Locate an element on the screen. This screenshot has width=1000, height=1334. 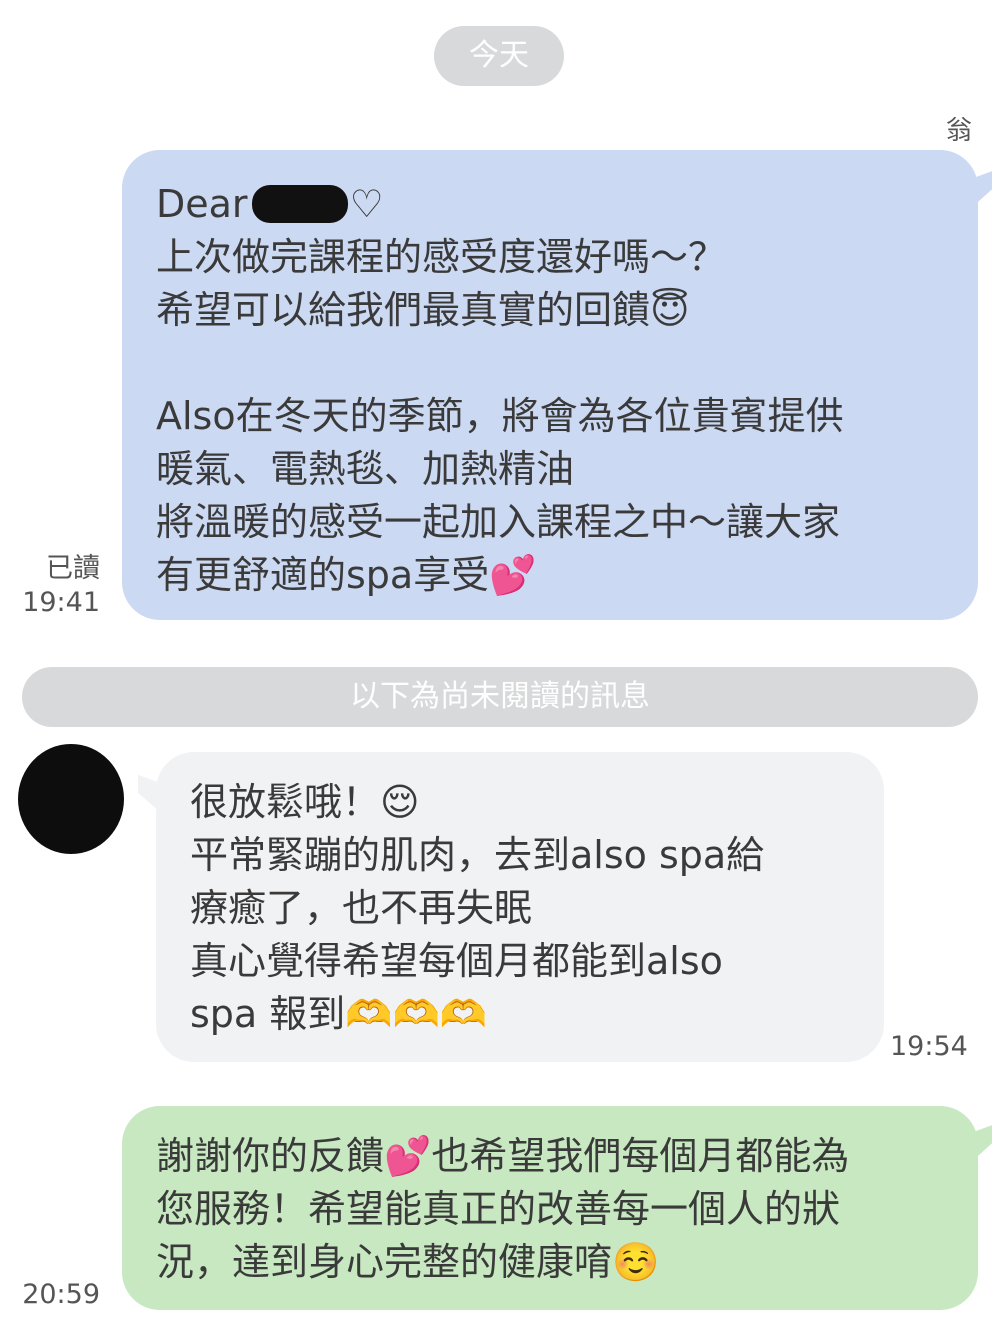
heart-icon: ♡ is located at coordinates (366, 204).